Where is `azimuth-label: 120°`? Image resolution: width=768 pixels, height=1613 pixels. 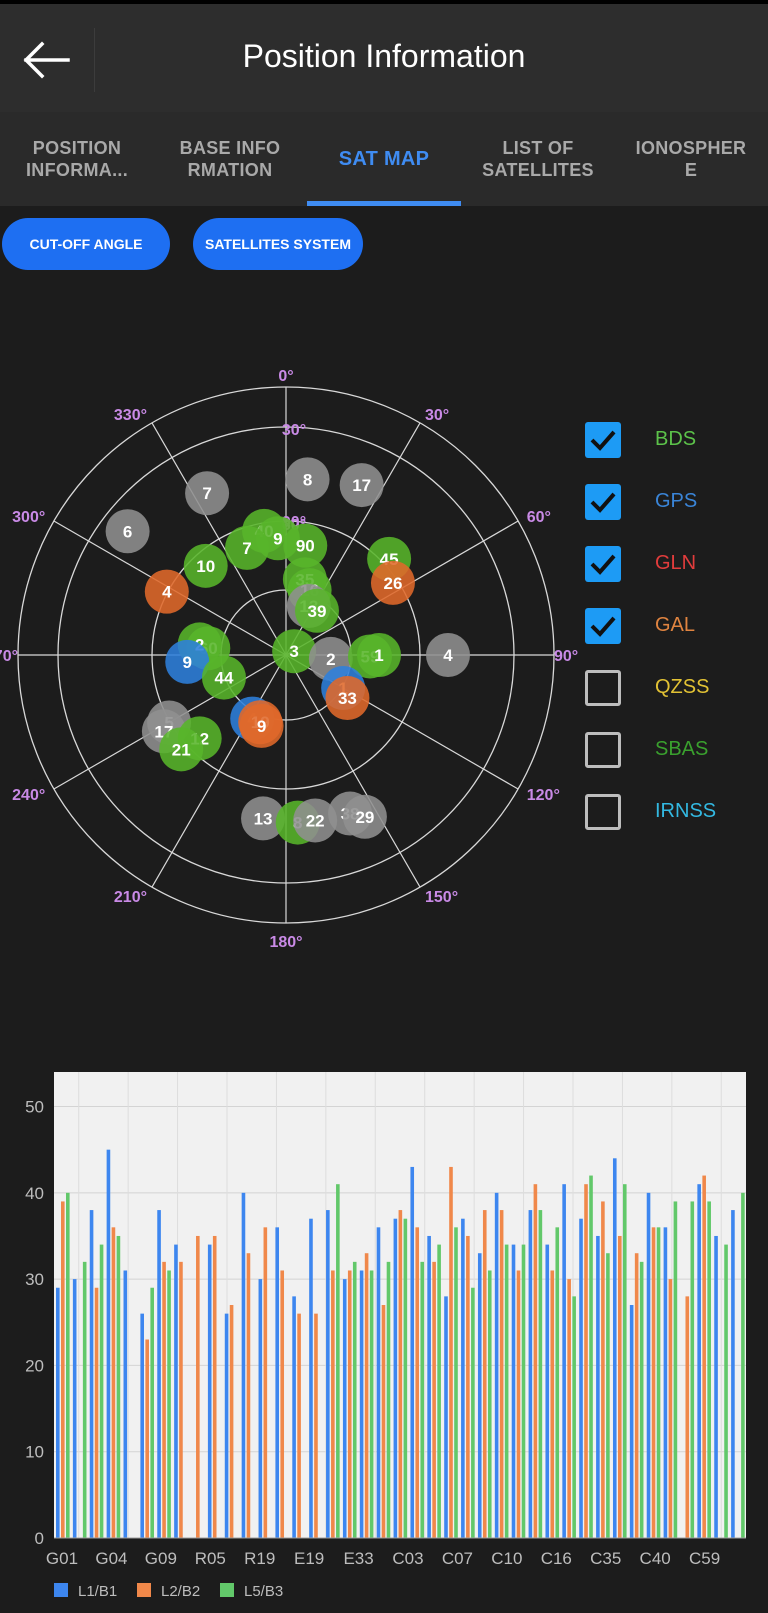 azimuth-label: 120° is located at coordinates (543, 795).